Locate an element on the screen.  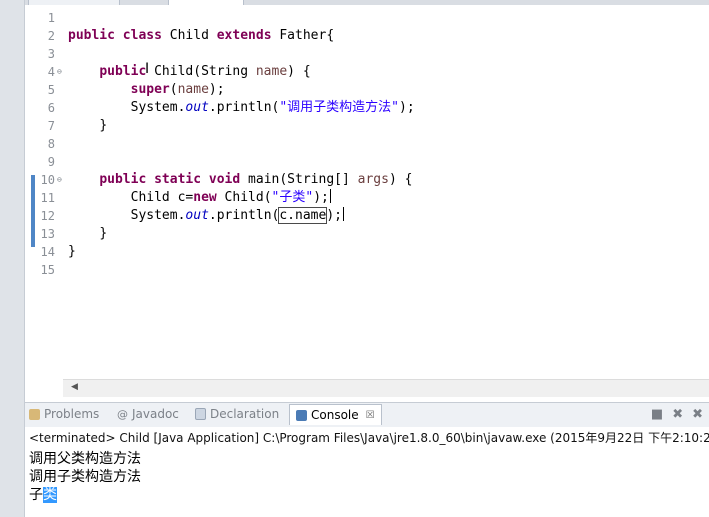
tab-problems: Problems is located at coordinates (64, 414).